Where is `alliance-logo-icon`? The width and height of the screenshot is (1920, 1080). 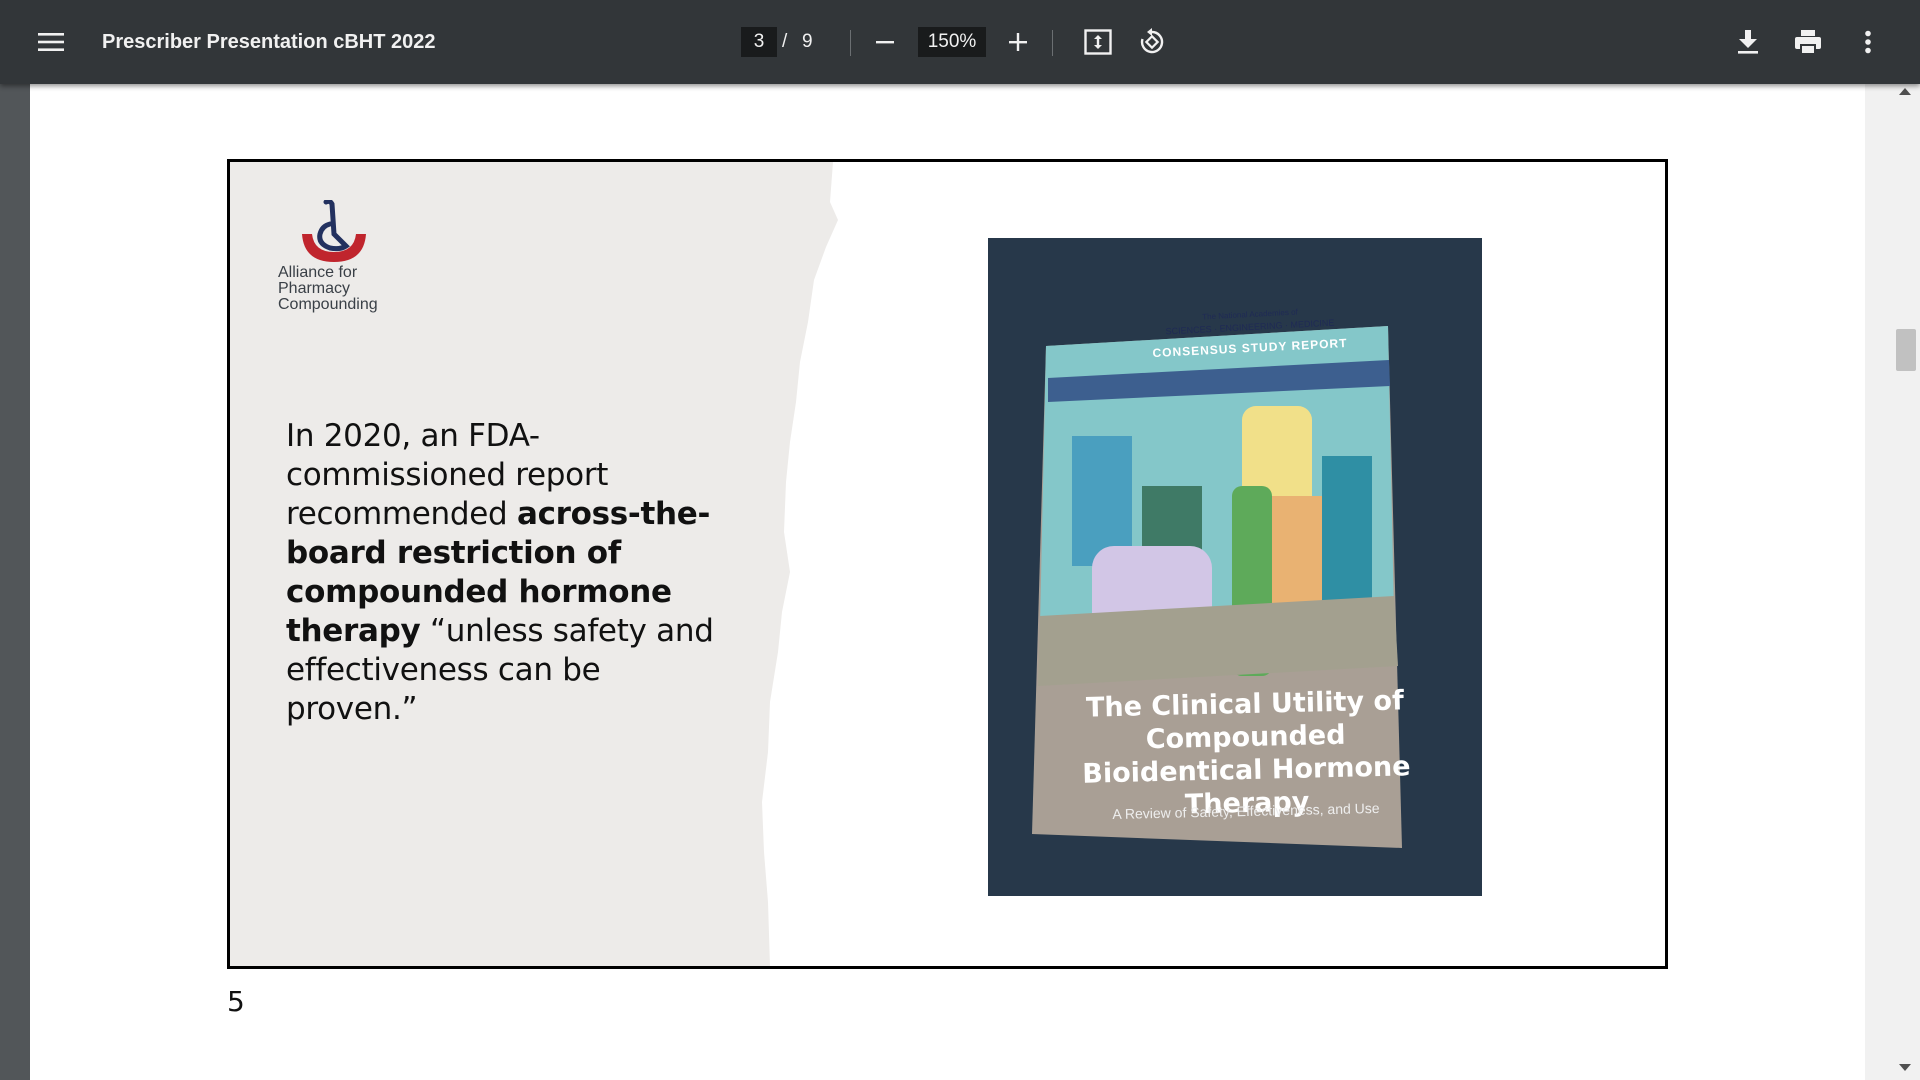 alliance-logo-icon is located at coordinates (334, 231).